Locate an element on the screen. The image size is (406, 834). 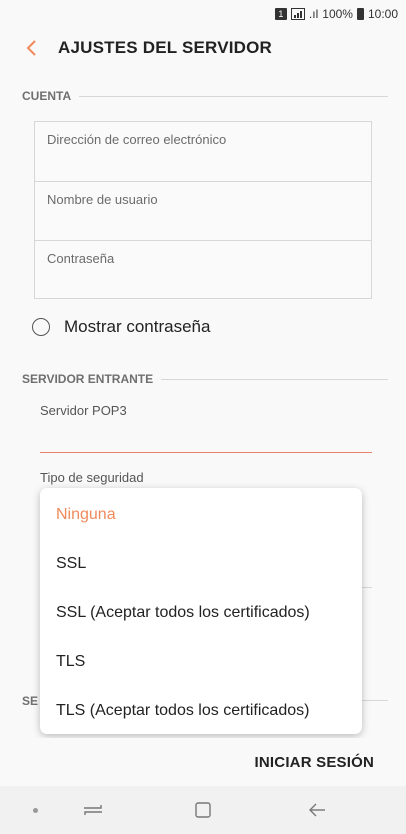
status-bar: 1 .ıl 100% 10:00 is located at coordinates (203, 14).